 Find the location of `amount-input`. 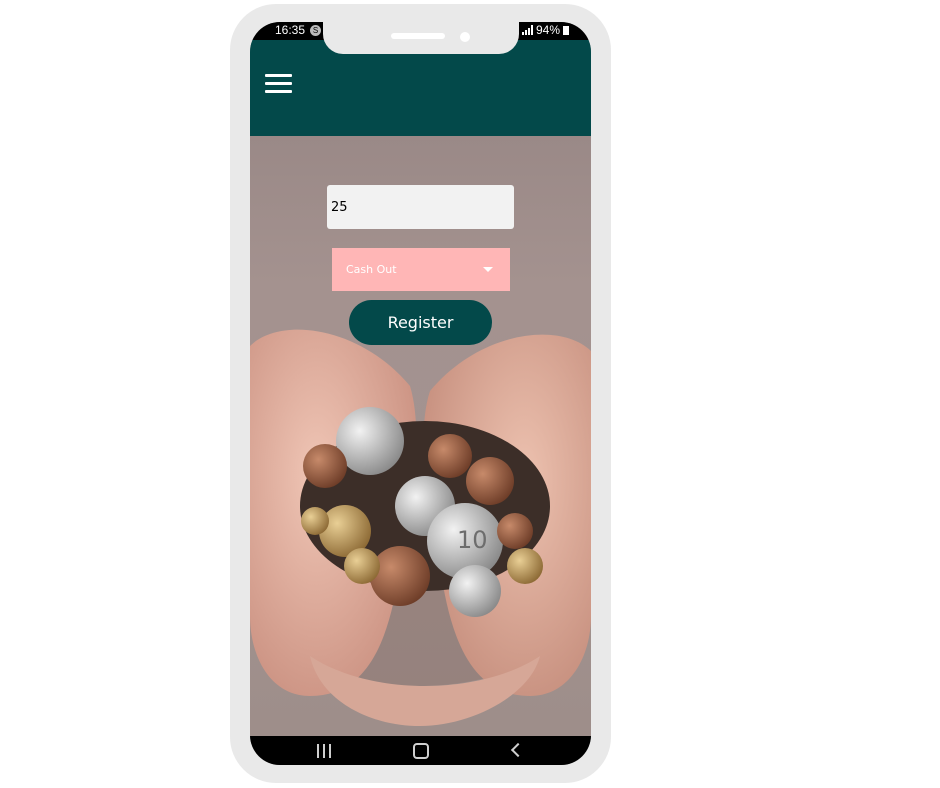

amount-input is located at coordinates (420, 207).